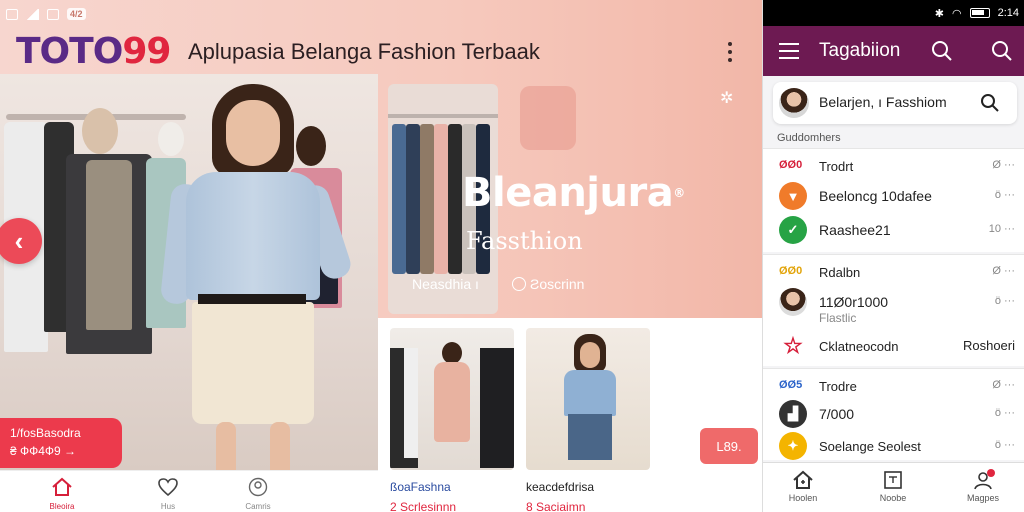 The image size is (1024, 512). What do you see at coordinates (445, 284) in the screenshot?
I see `banner-tag-left: Neasdhia ı` at bounding box center [445, 284].